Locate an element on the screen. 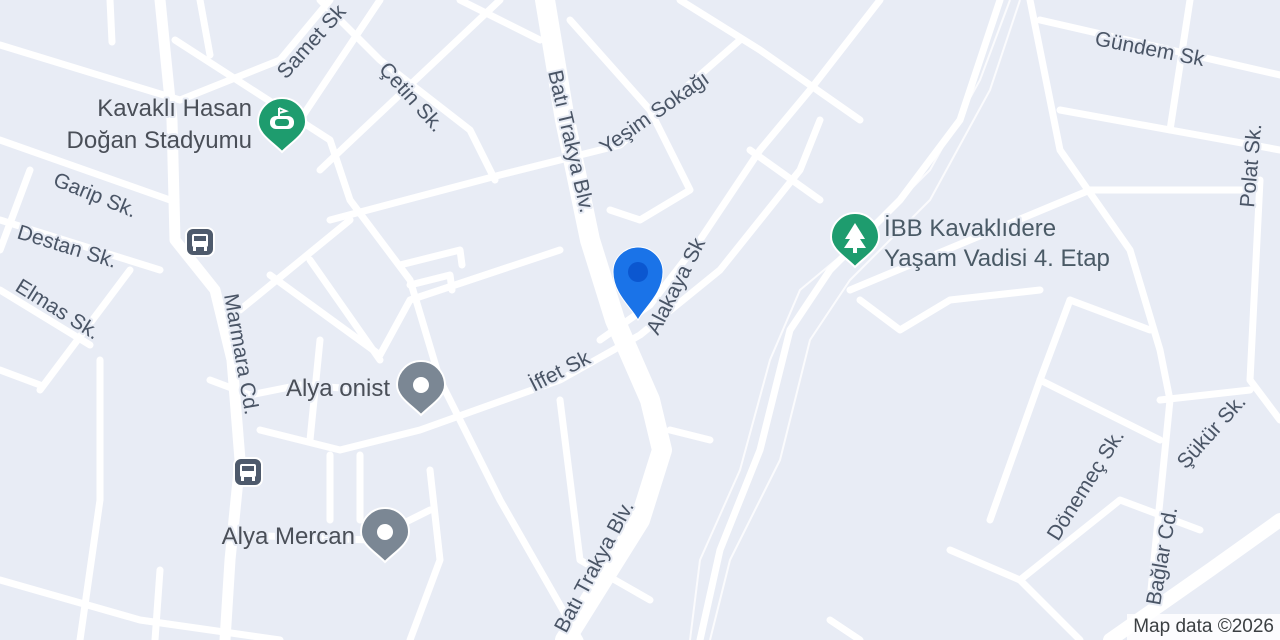 This screenshot has height=640, width=1280. map-attribution: Map data ©2026 is located at coordinates (1203, 627).